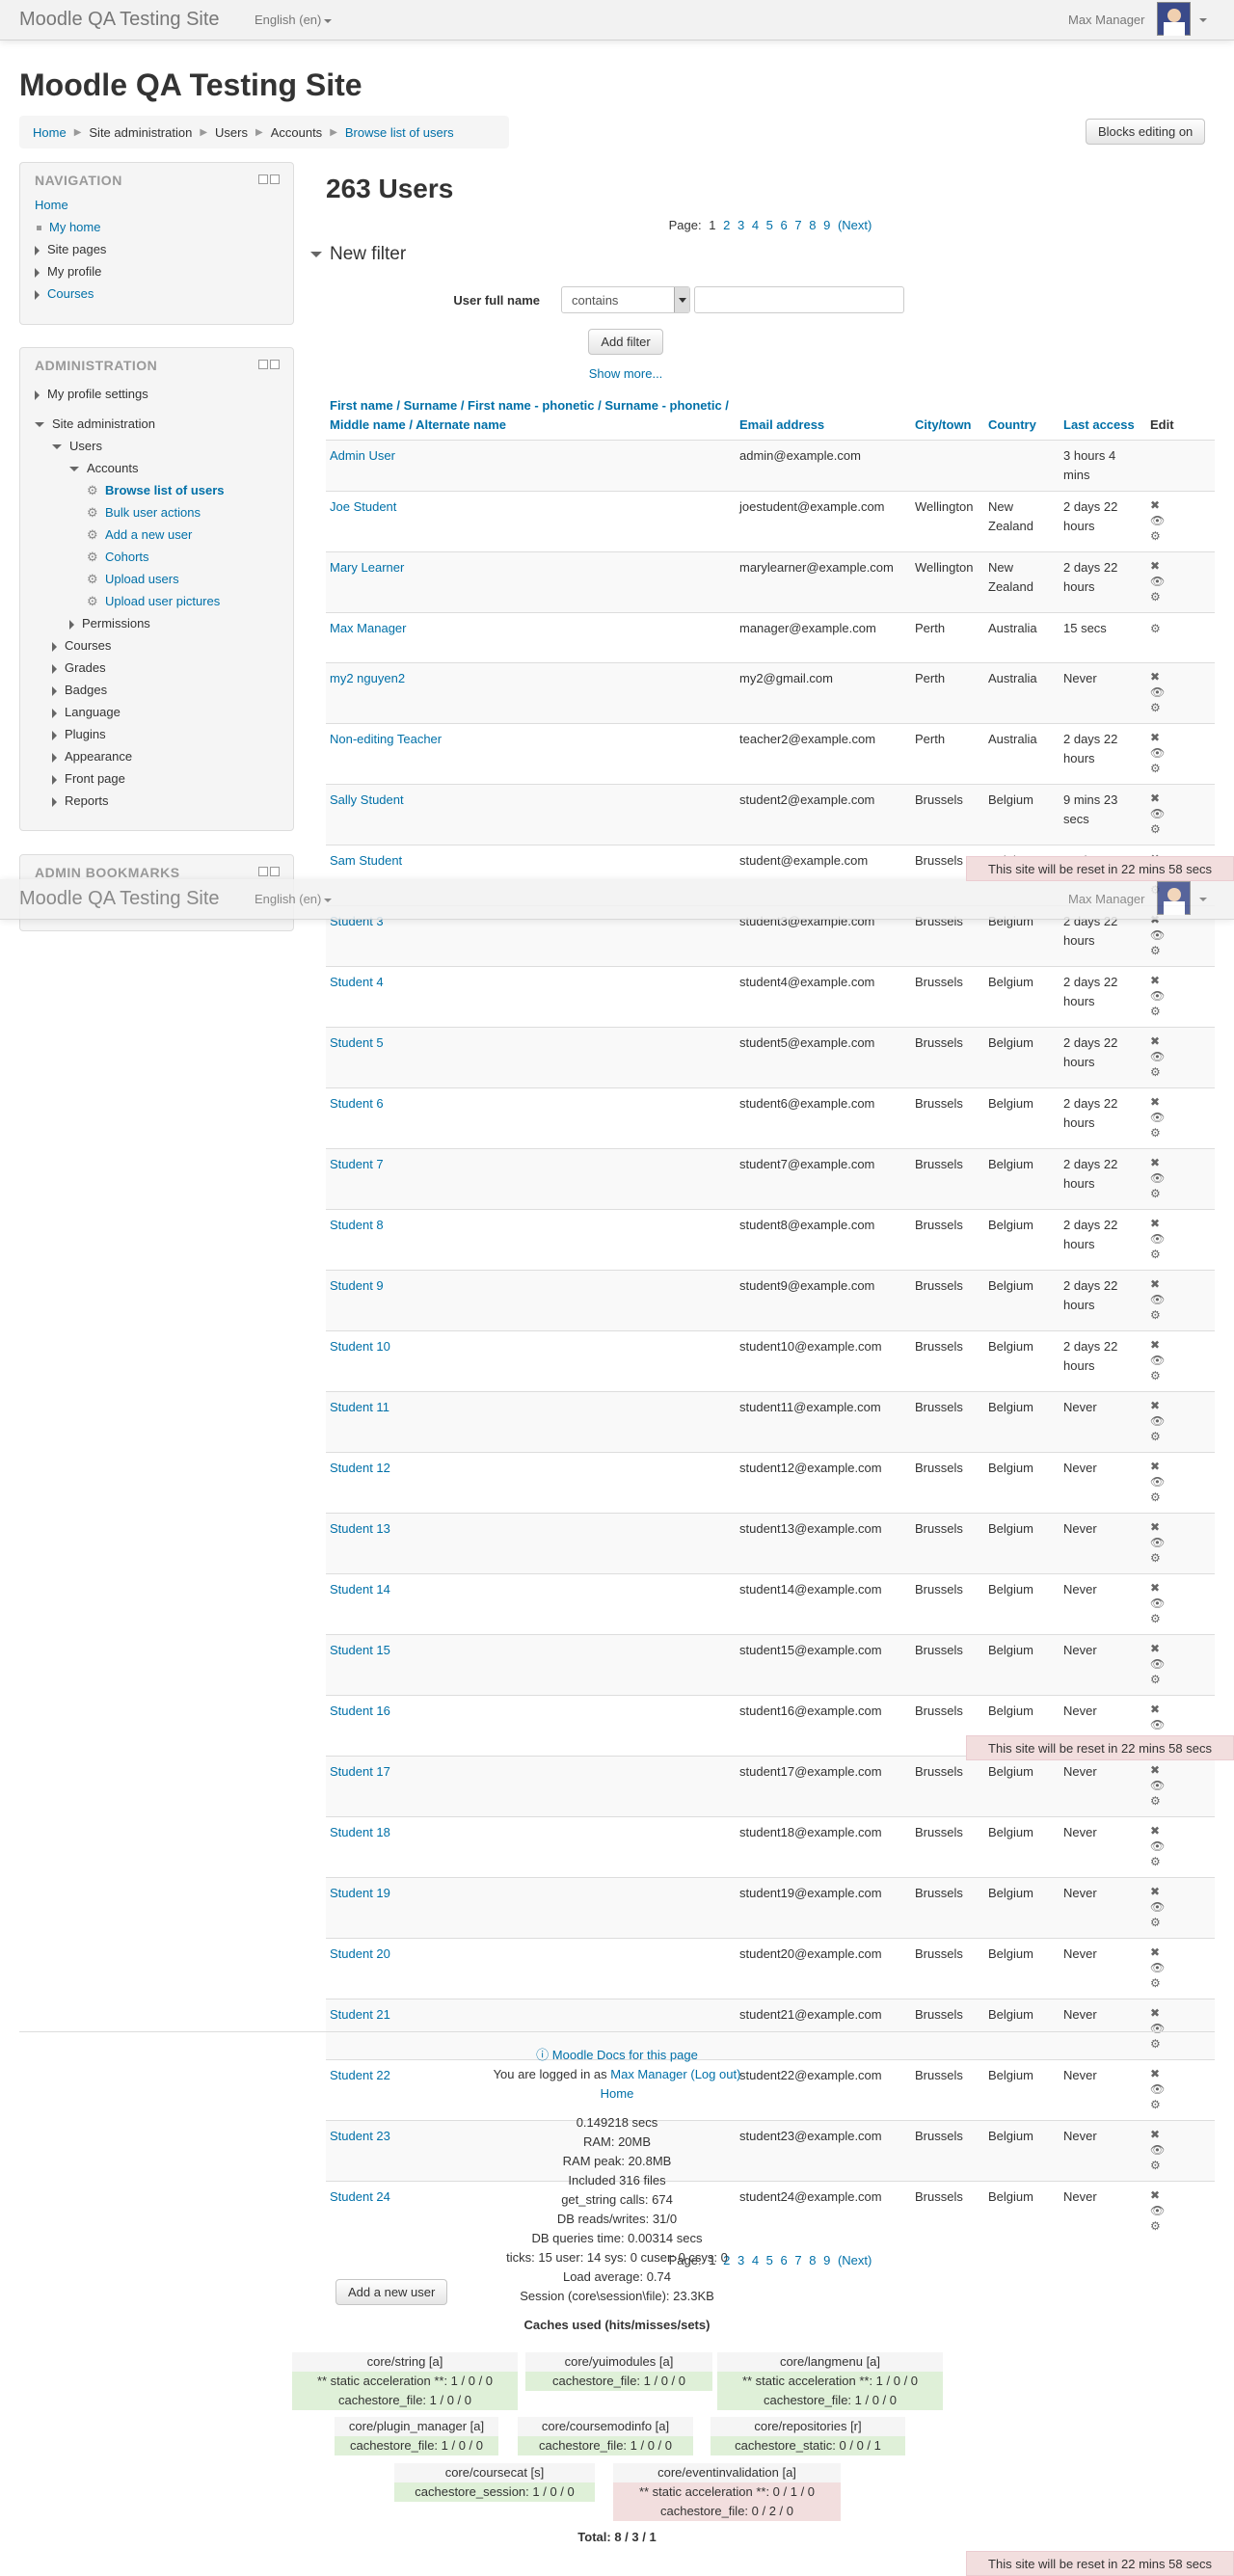  What do you see at coordinates (51, 205) in the screenshot?
I see `nav-item-home: Home` at bounding box center [51, 205].